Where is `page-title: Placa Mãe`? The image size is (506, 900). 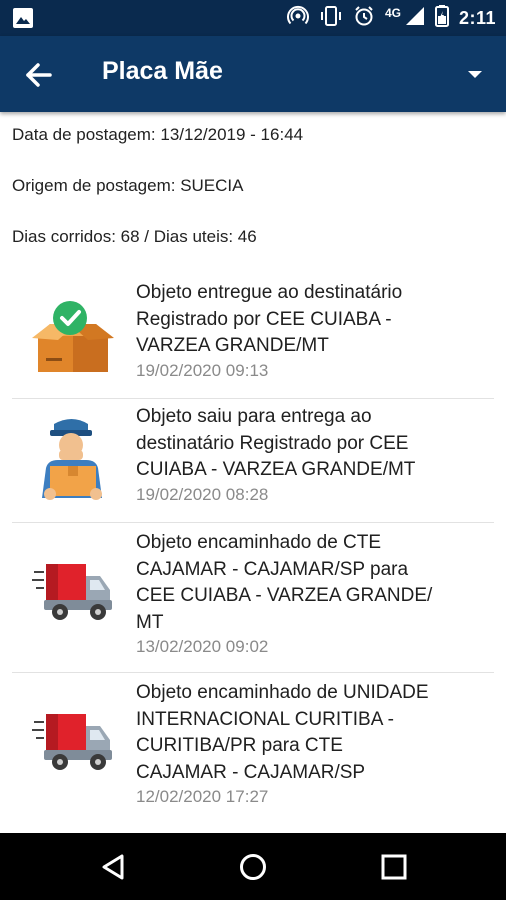 page-title: Placa Mãe is located at coordinates (162, 71).